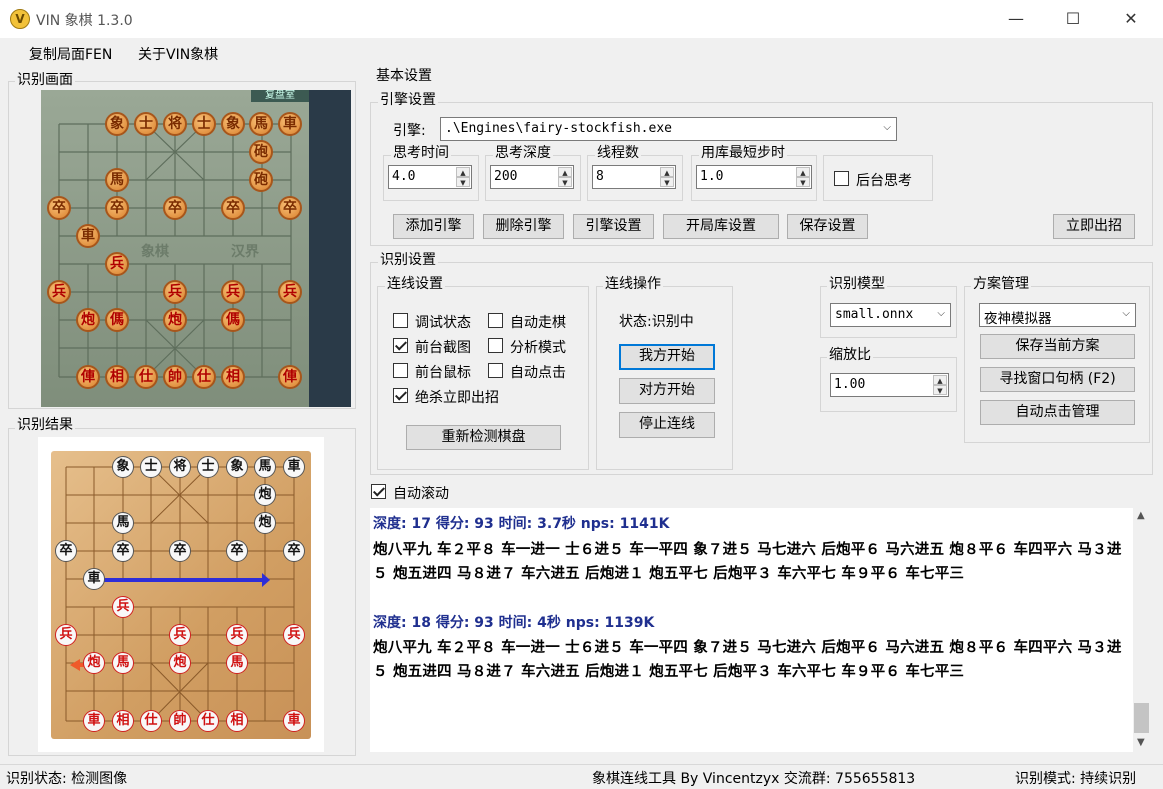 Image resolution: width=1163 pixels, height=789 pixels. What do you see at coordinates (1001, 284) in the screenshot?
I see `scheme-label: 方案管理` at bounding box center [1001, 284].